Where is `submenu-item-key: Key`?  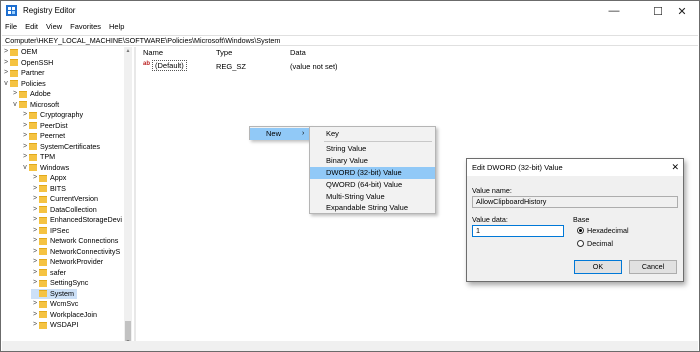 submenu-item-key: Key is located at coordinates (372, 134).